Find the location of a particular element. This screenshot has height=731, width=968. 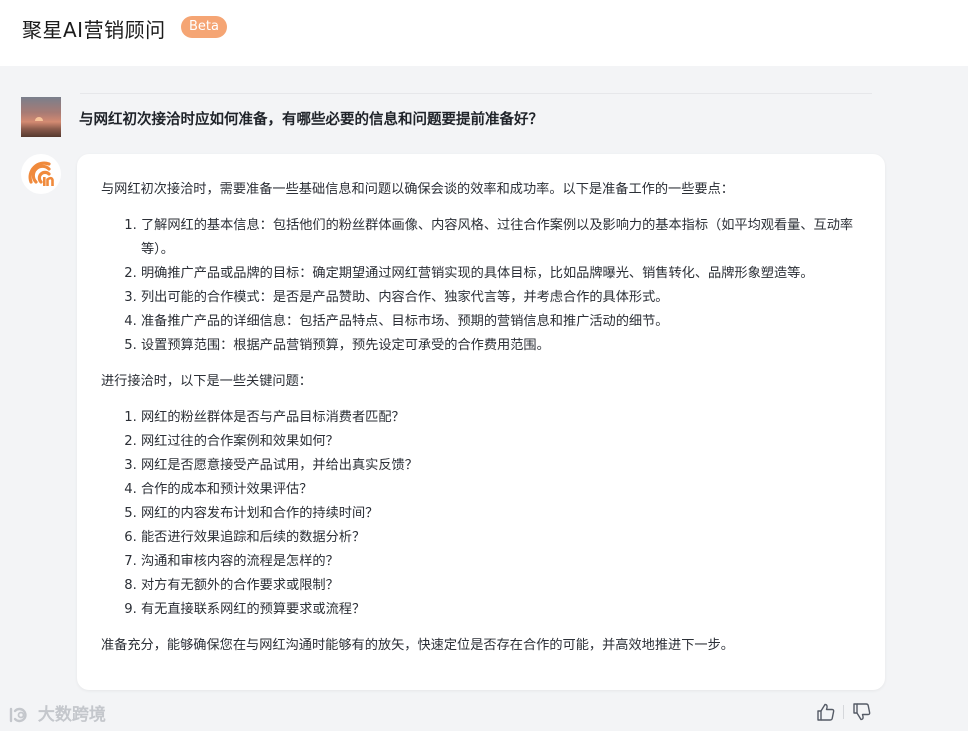

list-item: 网红过往的合作案例和效果如何？ is located at coordinates (501, 442).